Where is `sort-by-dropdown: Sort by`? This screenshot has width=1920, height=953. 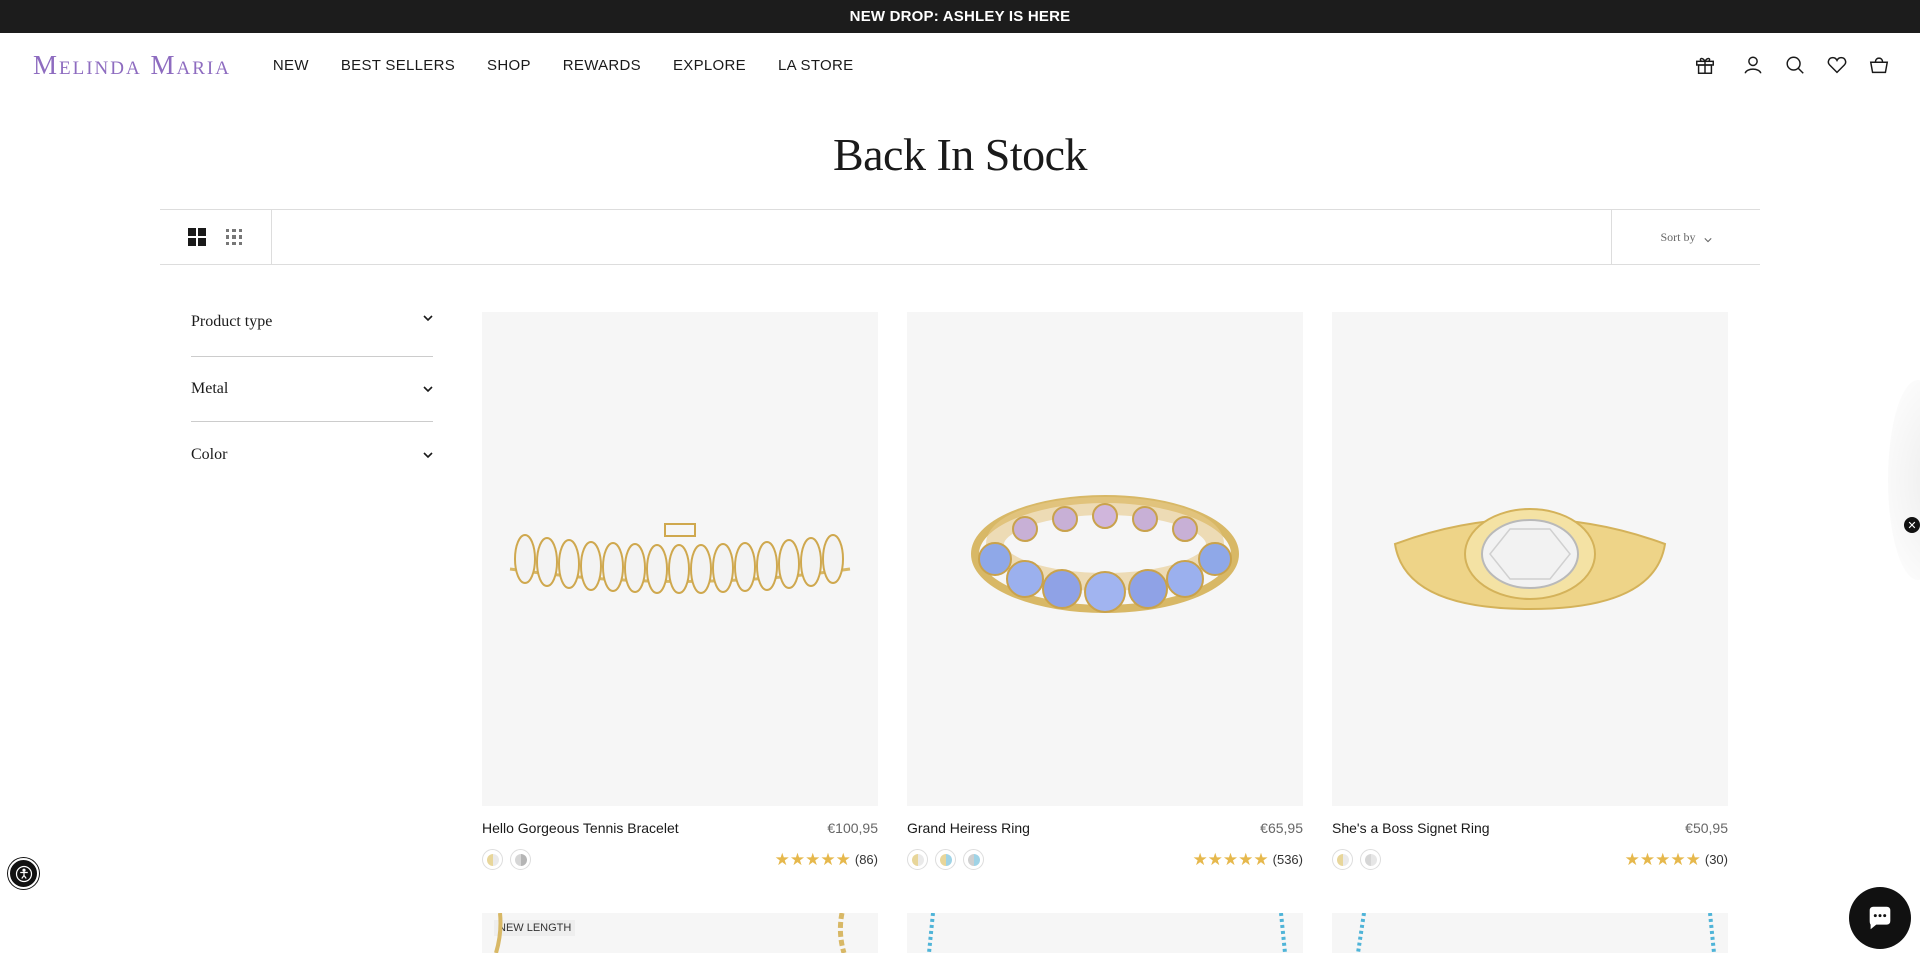
sort-by-dropdown: Sort by is located at coordinates (1685, 237).